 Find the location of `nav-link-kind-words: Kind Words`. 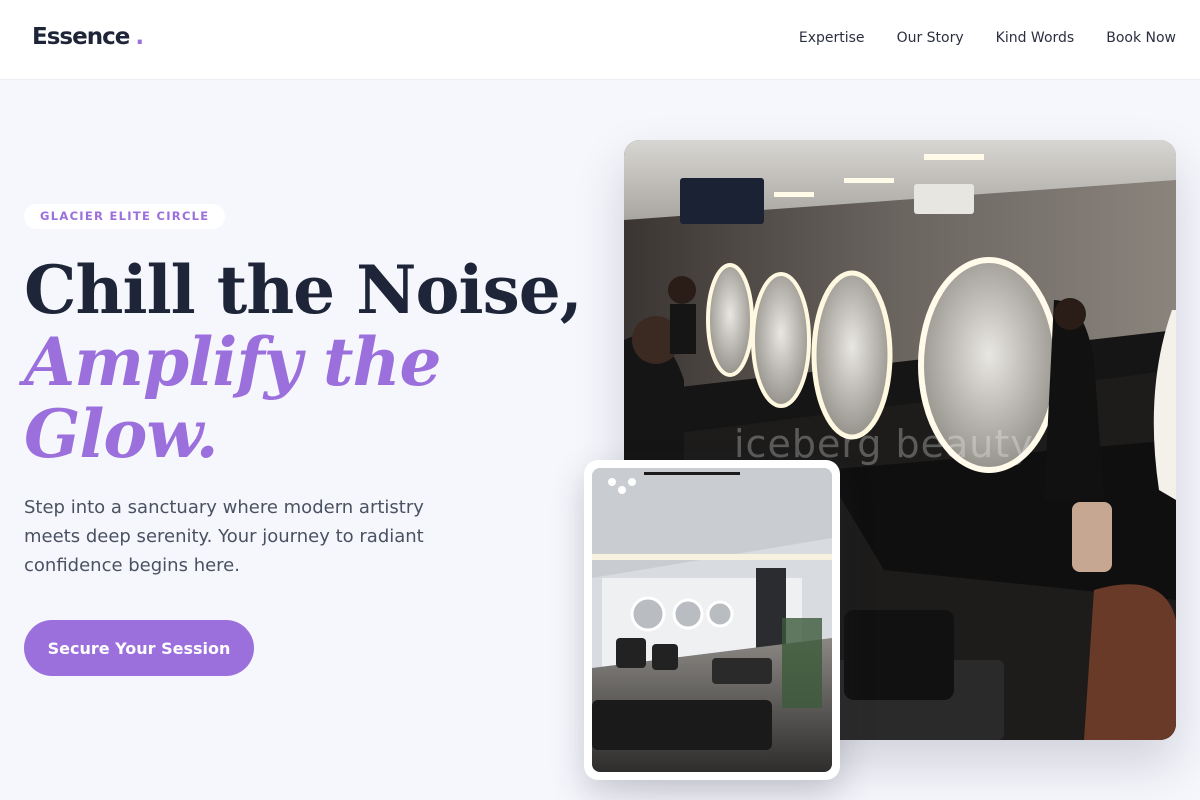

nav-link-kind-words: Kind Words is located at coordinates (1035, 38).